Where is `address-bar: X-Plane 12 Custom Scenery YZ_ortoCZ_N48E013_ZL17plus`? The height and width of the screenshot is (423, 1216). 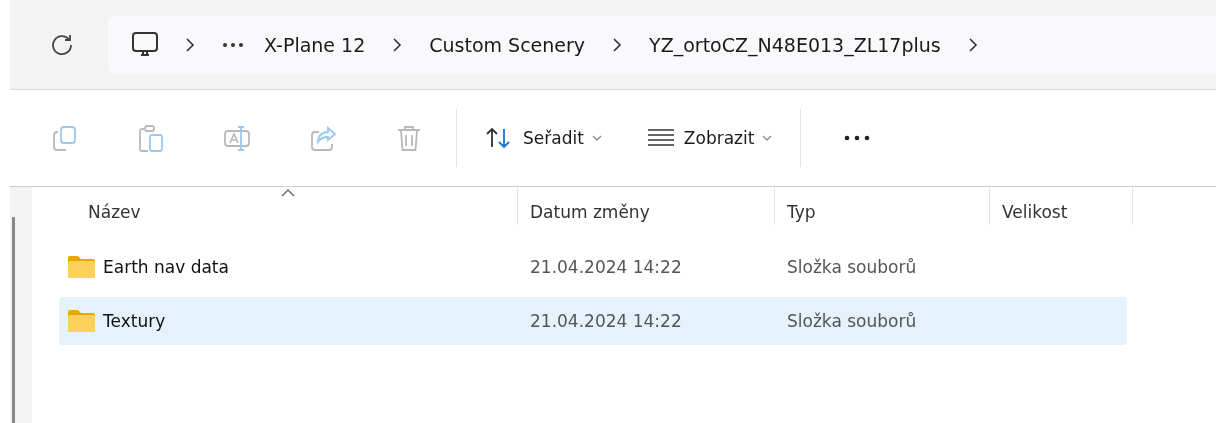 address-bar: X-Plane 12 Custom Scenery YZ_ortoCZ_N48E013_ZL17plus is located at coordinates (662, 44).